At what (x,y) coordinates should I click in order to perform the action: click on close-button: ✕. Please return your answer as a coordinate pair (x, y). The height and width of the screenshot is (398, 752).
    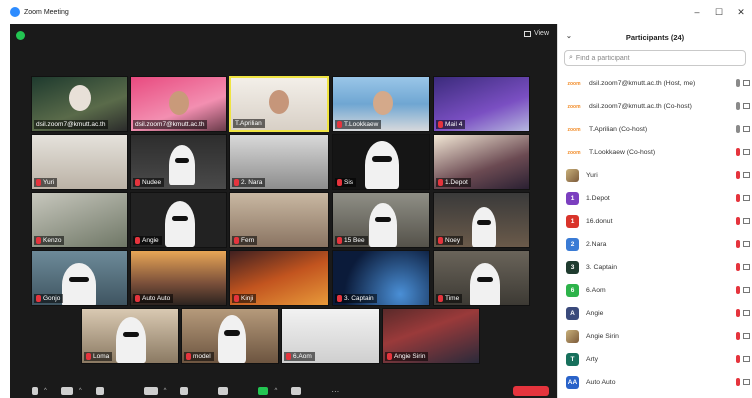
    Looking at the image, I should click on (741, 12).